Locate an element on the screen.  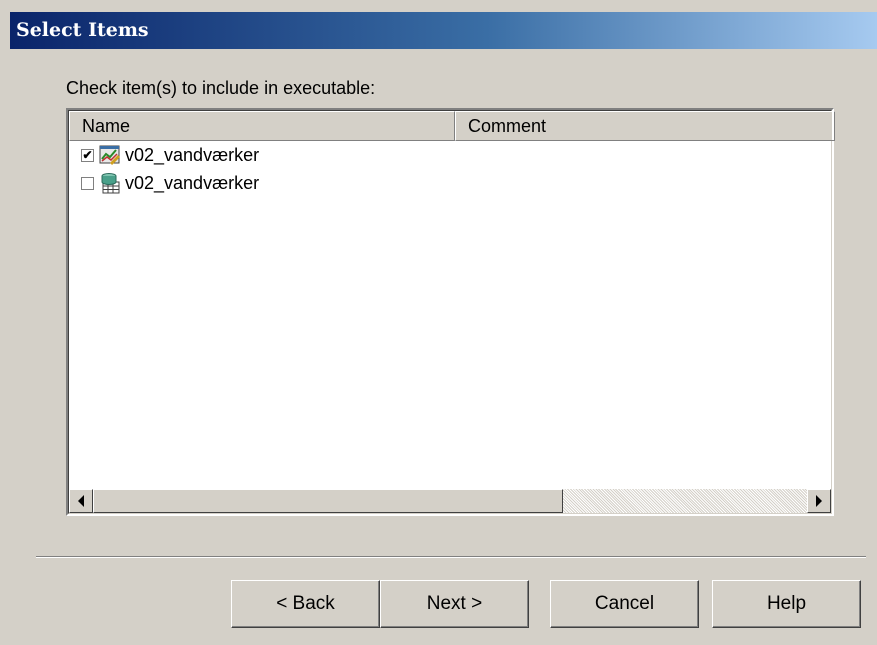
next-button: Next > is located at coordinates (454, 604).